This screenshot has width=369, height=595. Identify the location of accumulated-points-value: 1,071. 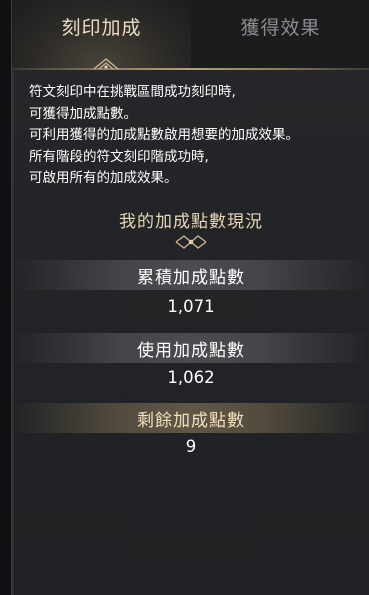
(191, 306).